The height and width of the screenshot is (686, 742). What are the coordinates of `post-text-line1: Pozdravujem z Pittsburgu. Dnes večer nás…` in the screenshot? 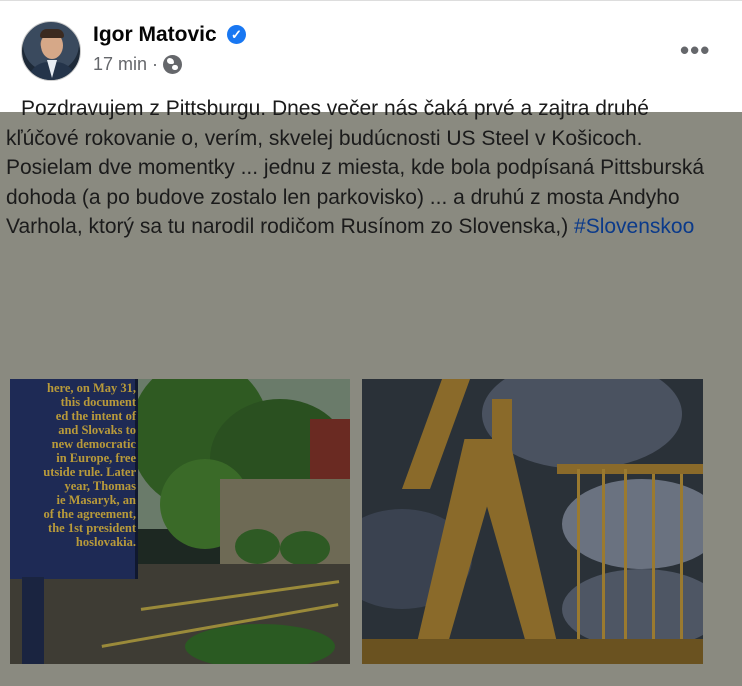 It's located at (335, 108).